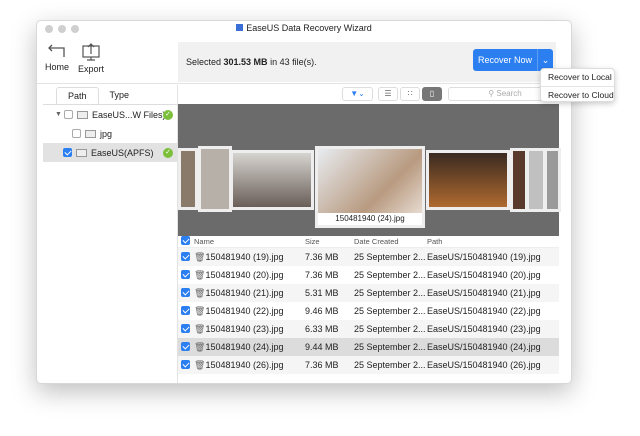  I want to click on filter-icon: ▼⌄, so click(357, 93).